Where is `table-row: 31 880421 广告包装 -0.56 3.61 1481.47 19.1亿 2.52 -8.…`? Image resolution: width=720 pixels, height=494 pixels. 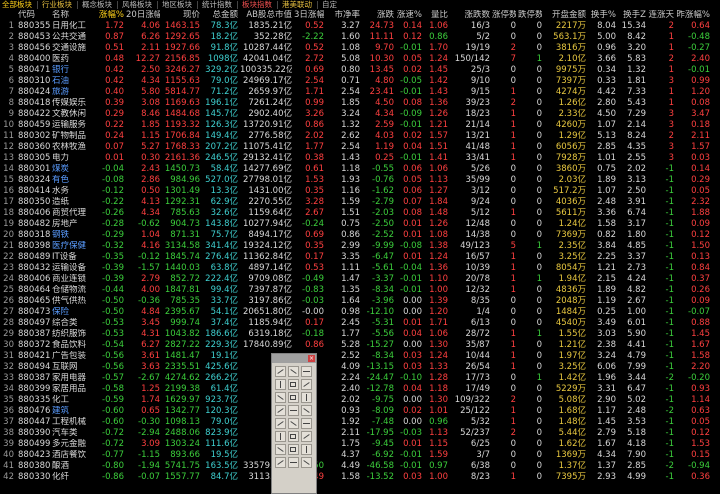
table-row: 31 880421 广告包装 -0.56 3.61 1481.47 19.1亿 2.52 -8.… is located at coordinates (360, 356).